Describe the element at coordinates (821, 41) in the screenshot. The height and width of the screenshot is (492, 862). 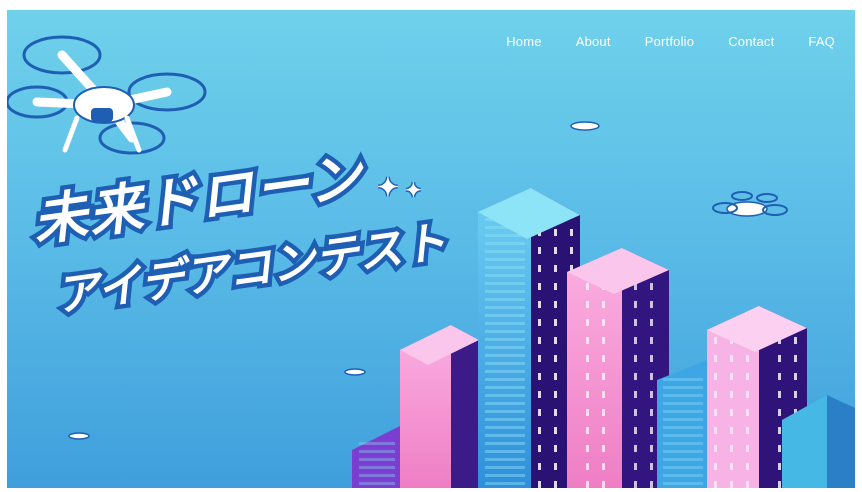
I see `nav-faq: FAQ` at that location.